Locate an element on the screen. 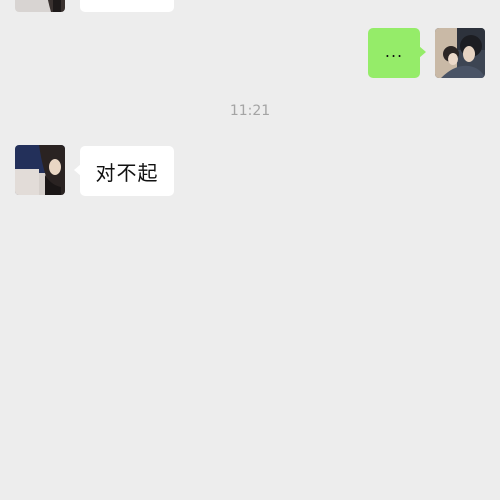  message-timestamp: 11:21 is located at coordinates (250, 111).